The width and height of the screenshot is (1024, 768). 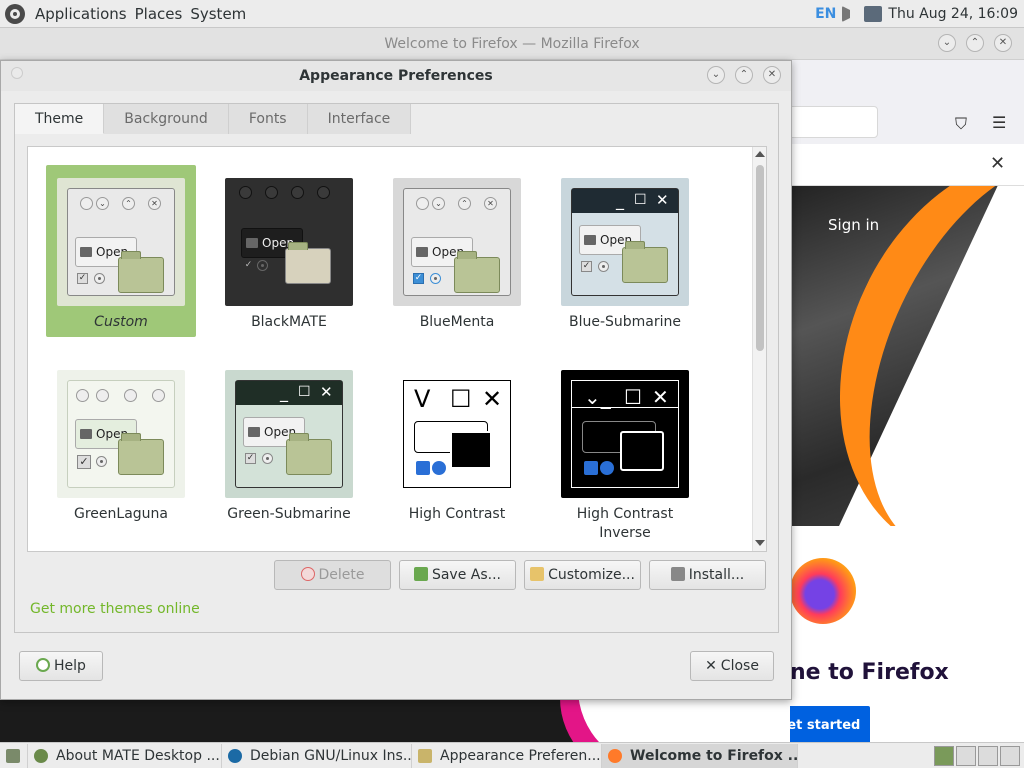 I want to click on theme-item-high-contrast-inverse: ⌄_ ☐ ✕ High Contrast Inverse, so click(x=625, y=452).